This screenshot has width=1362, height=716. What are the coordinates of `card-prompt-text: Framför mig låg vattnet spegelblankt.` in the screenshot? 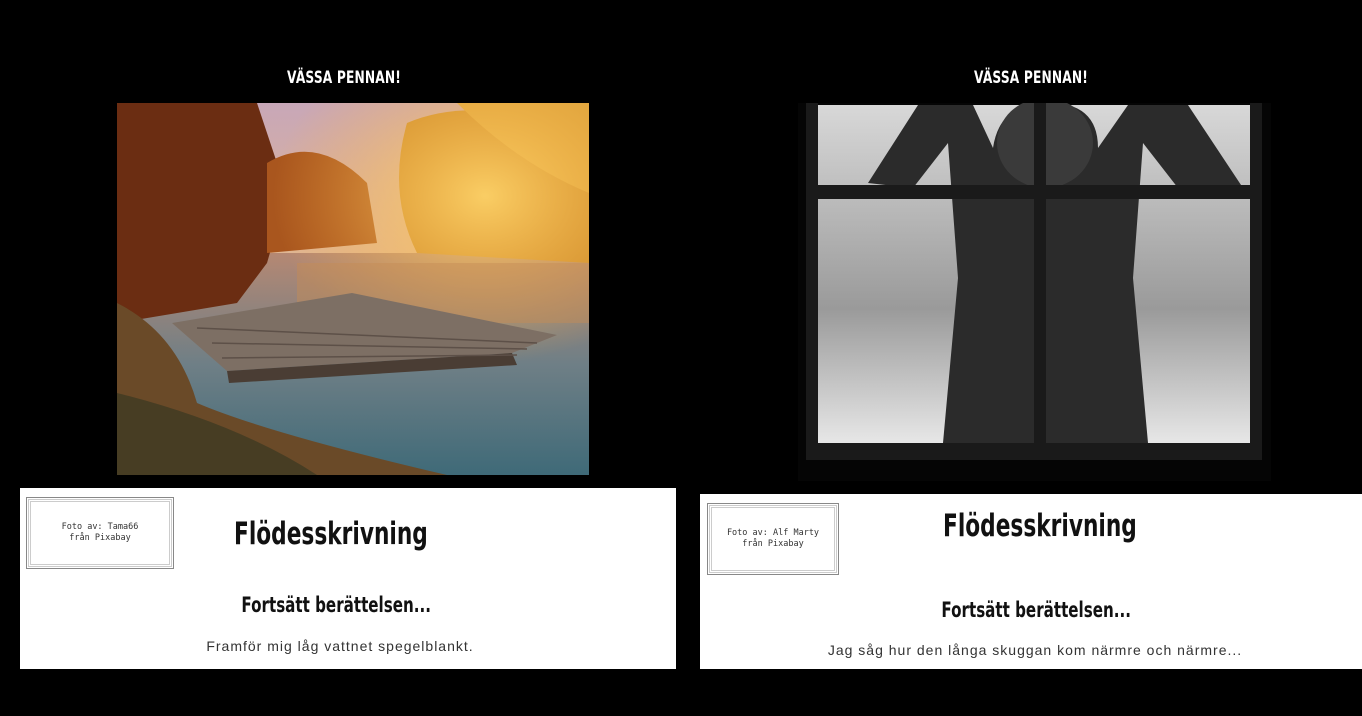 It's located at (340, 646).